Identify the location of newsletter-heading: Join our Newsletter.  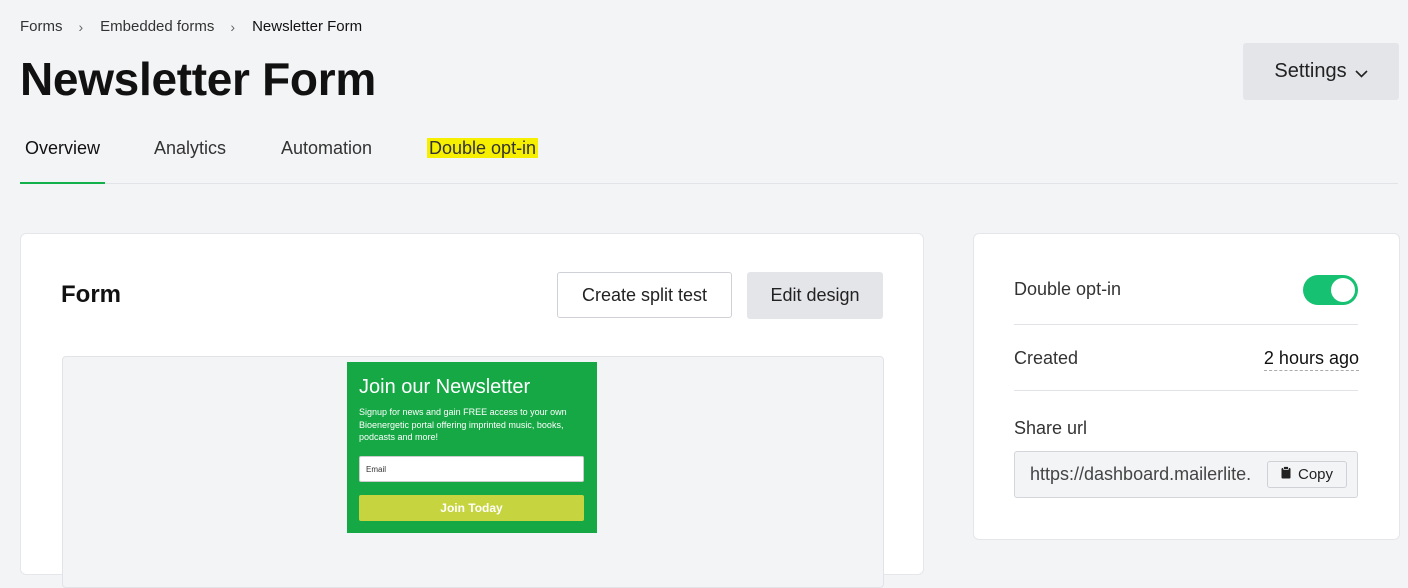
(445, 387).